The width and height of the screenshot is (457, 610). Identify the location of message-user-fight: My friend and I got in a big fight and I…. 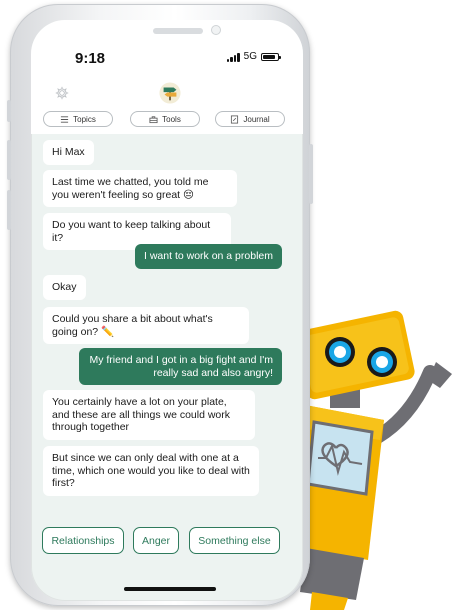
(180, 366).